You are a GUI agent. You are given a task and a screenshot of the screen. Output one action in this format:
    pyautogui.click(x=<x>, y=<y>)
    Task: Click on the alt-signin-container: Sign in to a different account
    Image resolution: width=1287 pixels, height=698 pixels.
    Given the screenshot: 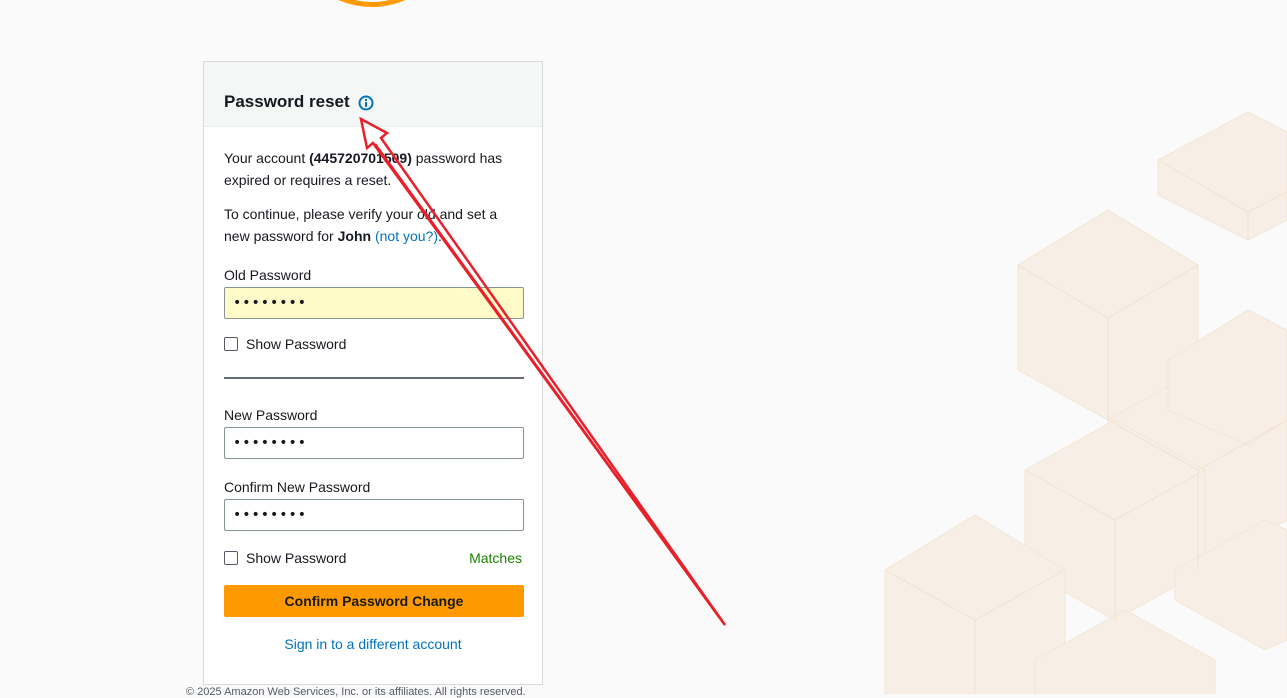 What is the action you would take?
    pyautogui.click(x=373, y=644)
    